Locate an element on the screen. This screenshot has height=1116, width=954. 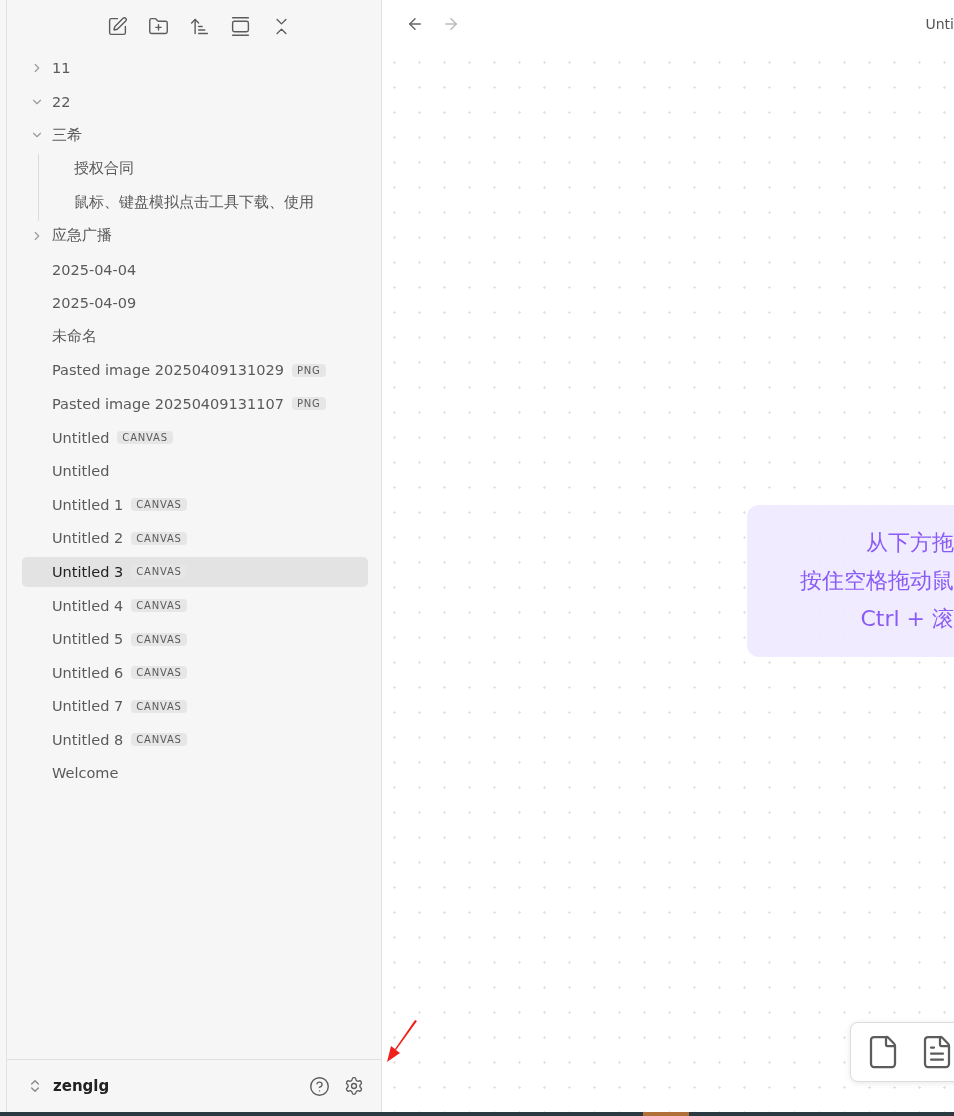
folder-item: 应急广播 is located at coordinates (195, 235).